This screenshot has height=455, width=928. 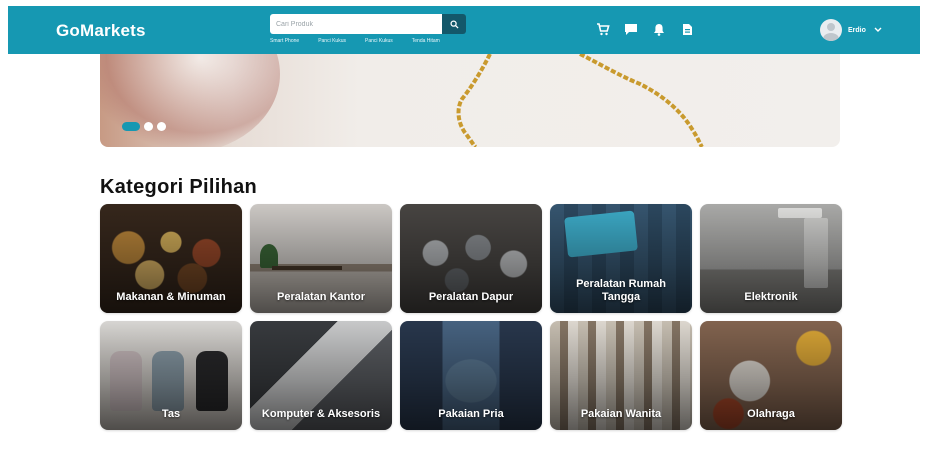 I want to click on category-card-women-clothing: Pakaian Wanita, so click(x=621, y=375).